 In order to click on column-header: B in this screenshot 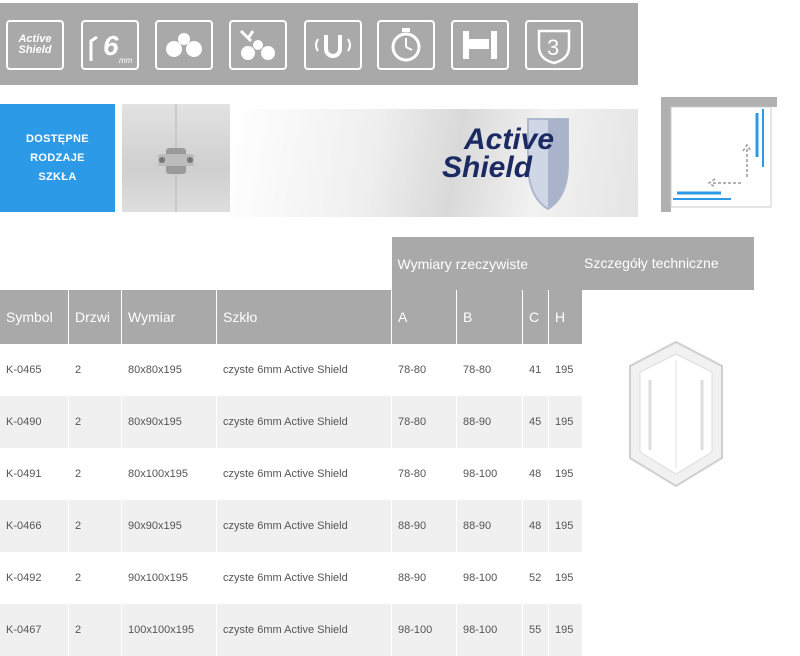, I will do `click(489, 317)`.